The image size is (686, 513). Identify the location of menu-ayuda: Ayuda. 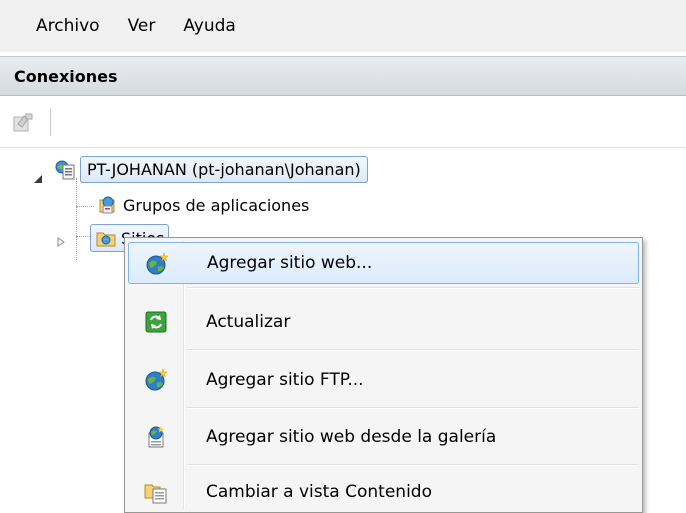
(209, 26).